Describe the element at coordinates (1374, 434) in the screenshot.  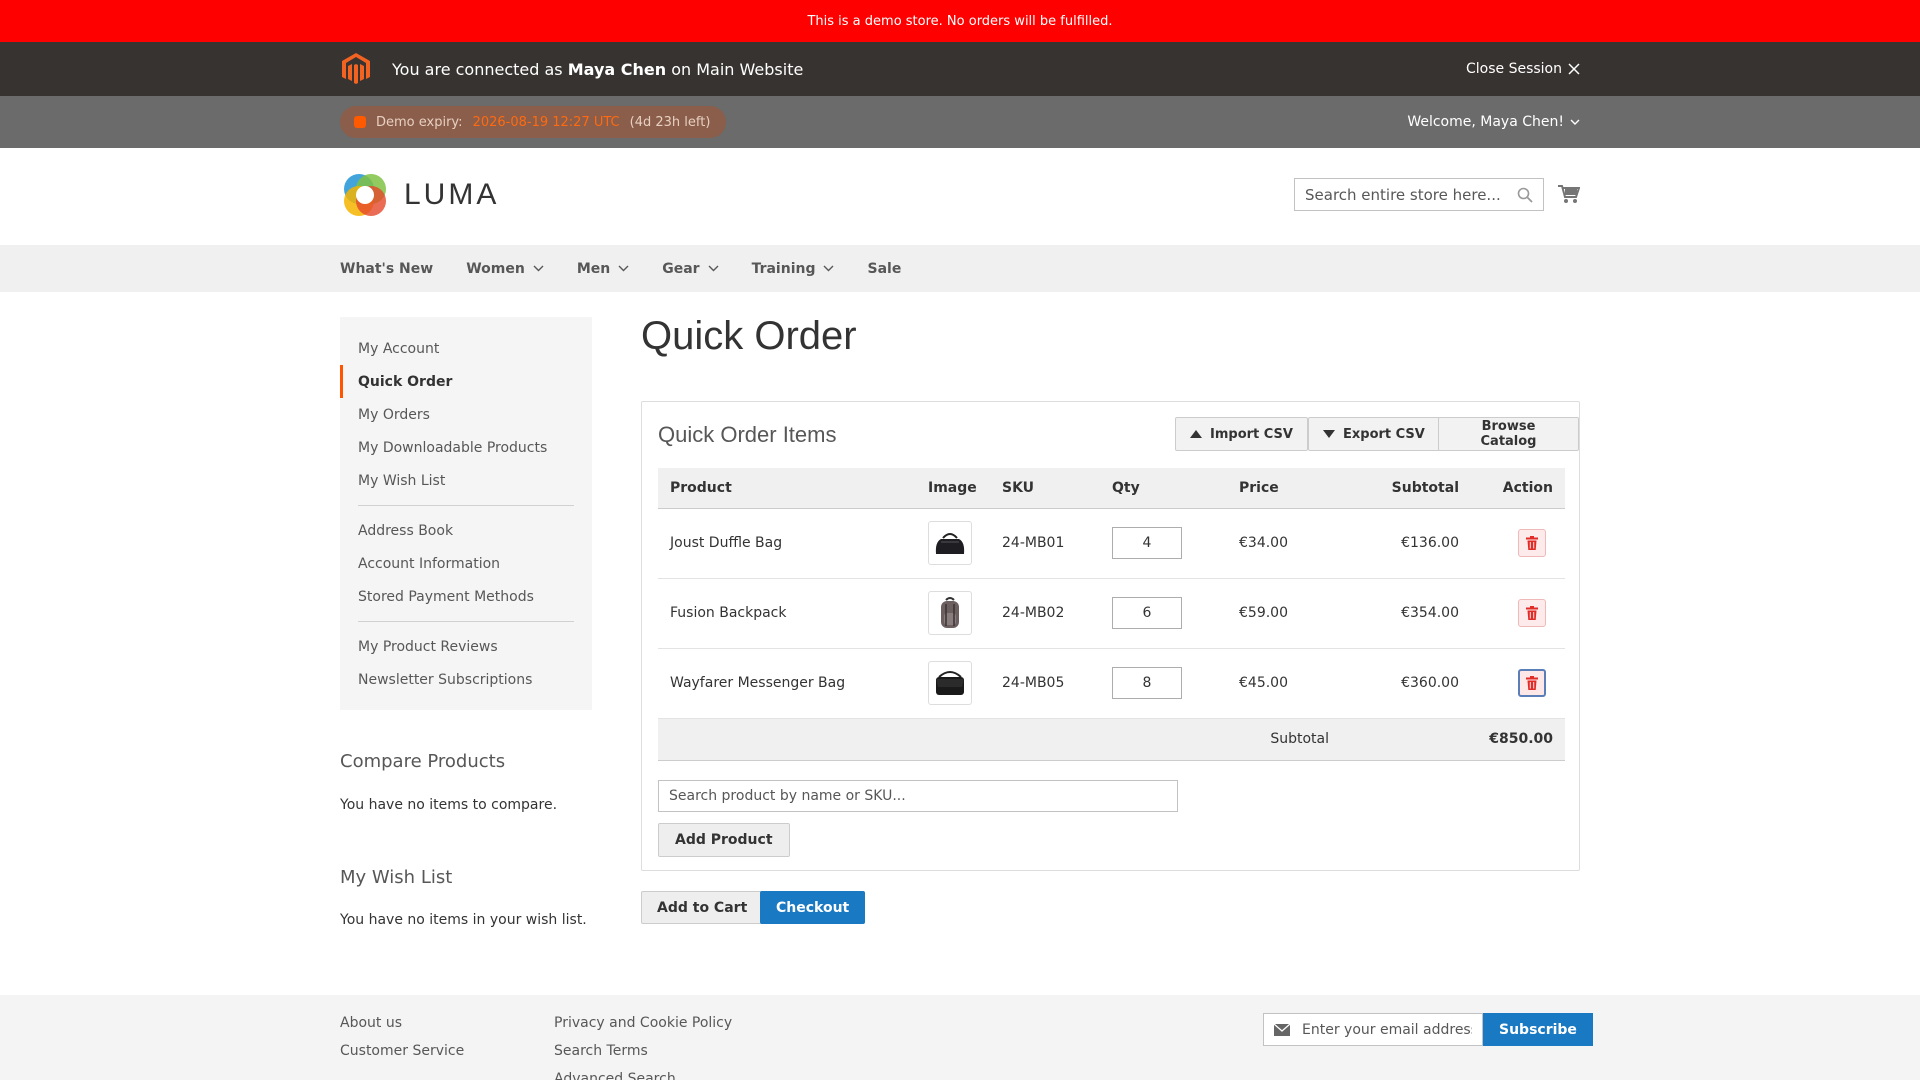
I see `export-csv-button: Export CSV` at that location.